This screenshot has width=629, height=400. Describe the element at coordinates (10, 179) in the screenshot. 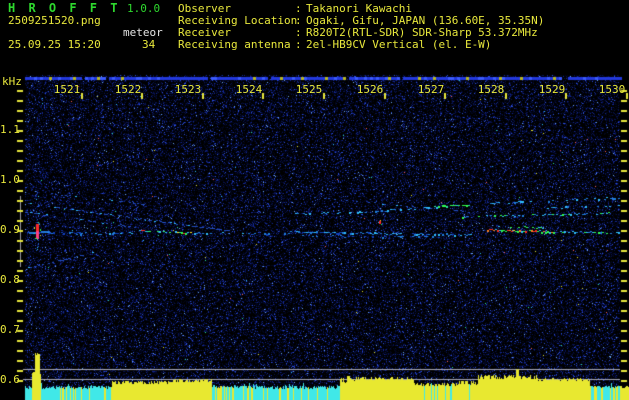

I see `freq-tick-label: 1.0` at that location.